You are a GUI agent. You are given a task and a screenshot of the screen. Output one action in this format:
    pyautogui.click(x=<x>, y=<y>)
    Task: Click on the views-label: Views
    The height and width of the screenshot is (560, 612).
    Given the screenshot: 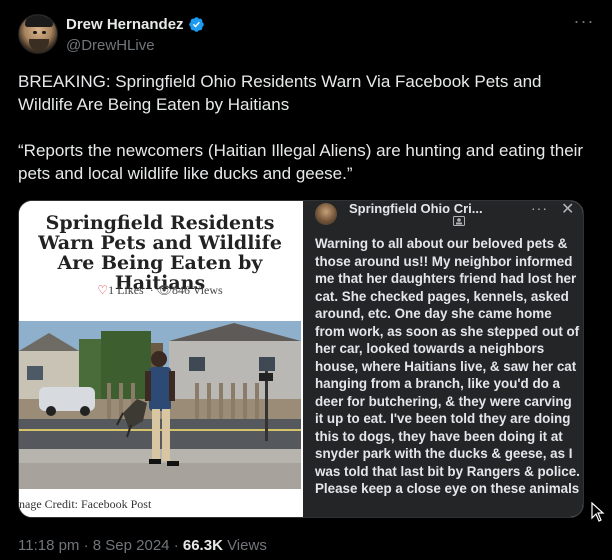 What is the action you would take?
    pyautogui.click(x=247, y=545)
    